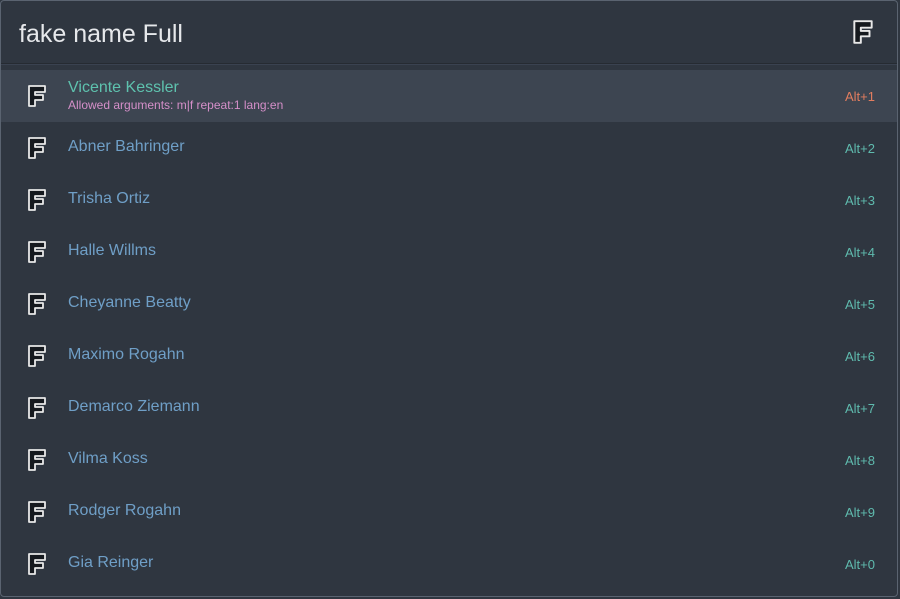 This screenshot has width=900, height=599. I want to click on result-item: Abner Bahringer Alt+2, so click(449, 148).